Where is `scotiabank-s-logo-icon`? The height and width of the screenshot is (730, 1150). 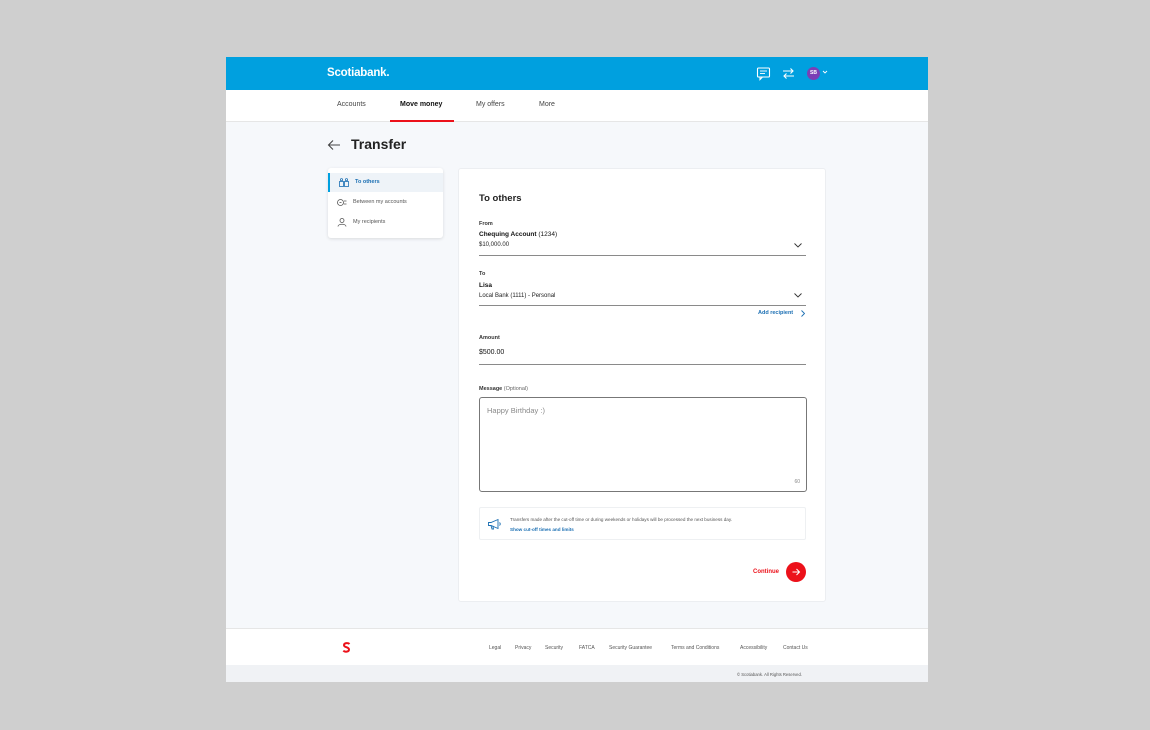
scotiabank-s-logo-icon is located at coordinates (346, 647).